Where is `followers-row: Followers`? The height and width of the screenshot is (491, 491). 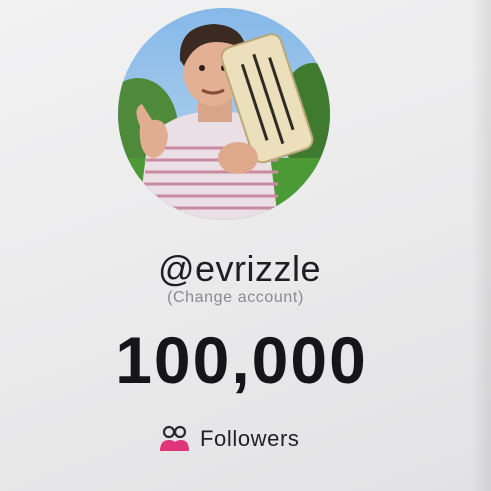 followers-row: Followers is located at coordinates (229, 439).